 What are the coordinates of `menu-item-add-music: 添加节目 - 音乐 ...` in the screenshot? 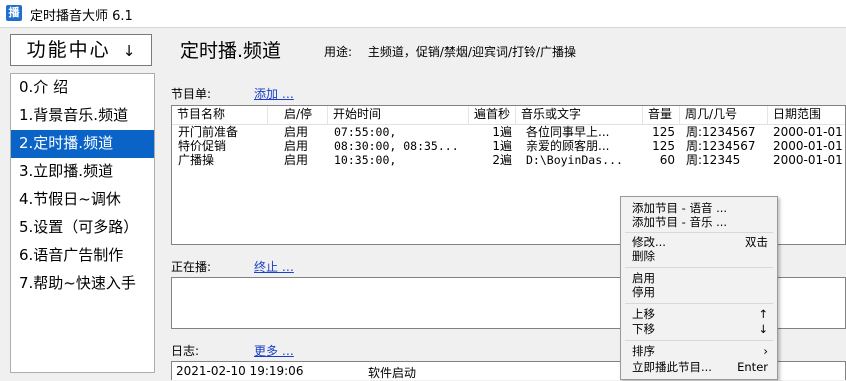 It's located at (679, 222).